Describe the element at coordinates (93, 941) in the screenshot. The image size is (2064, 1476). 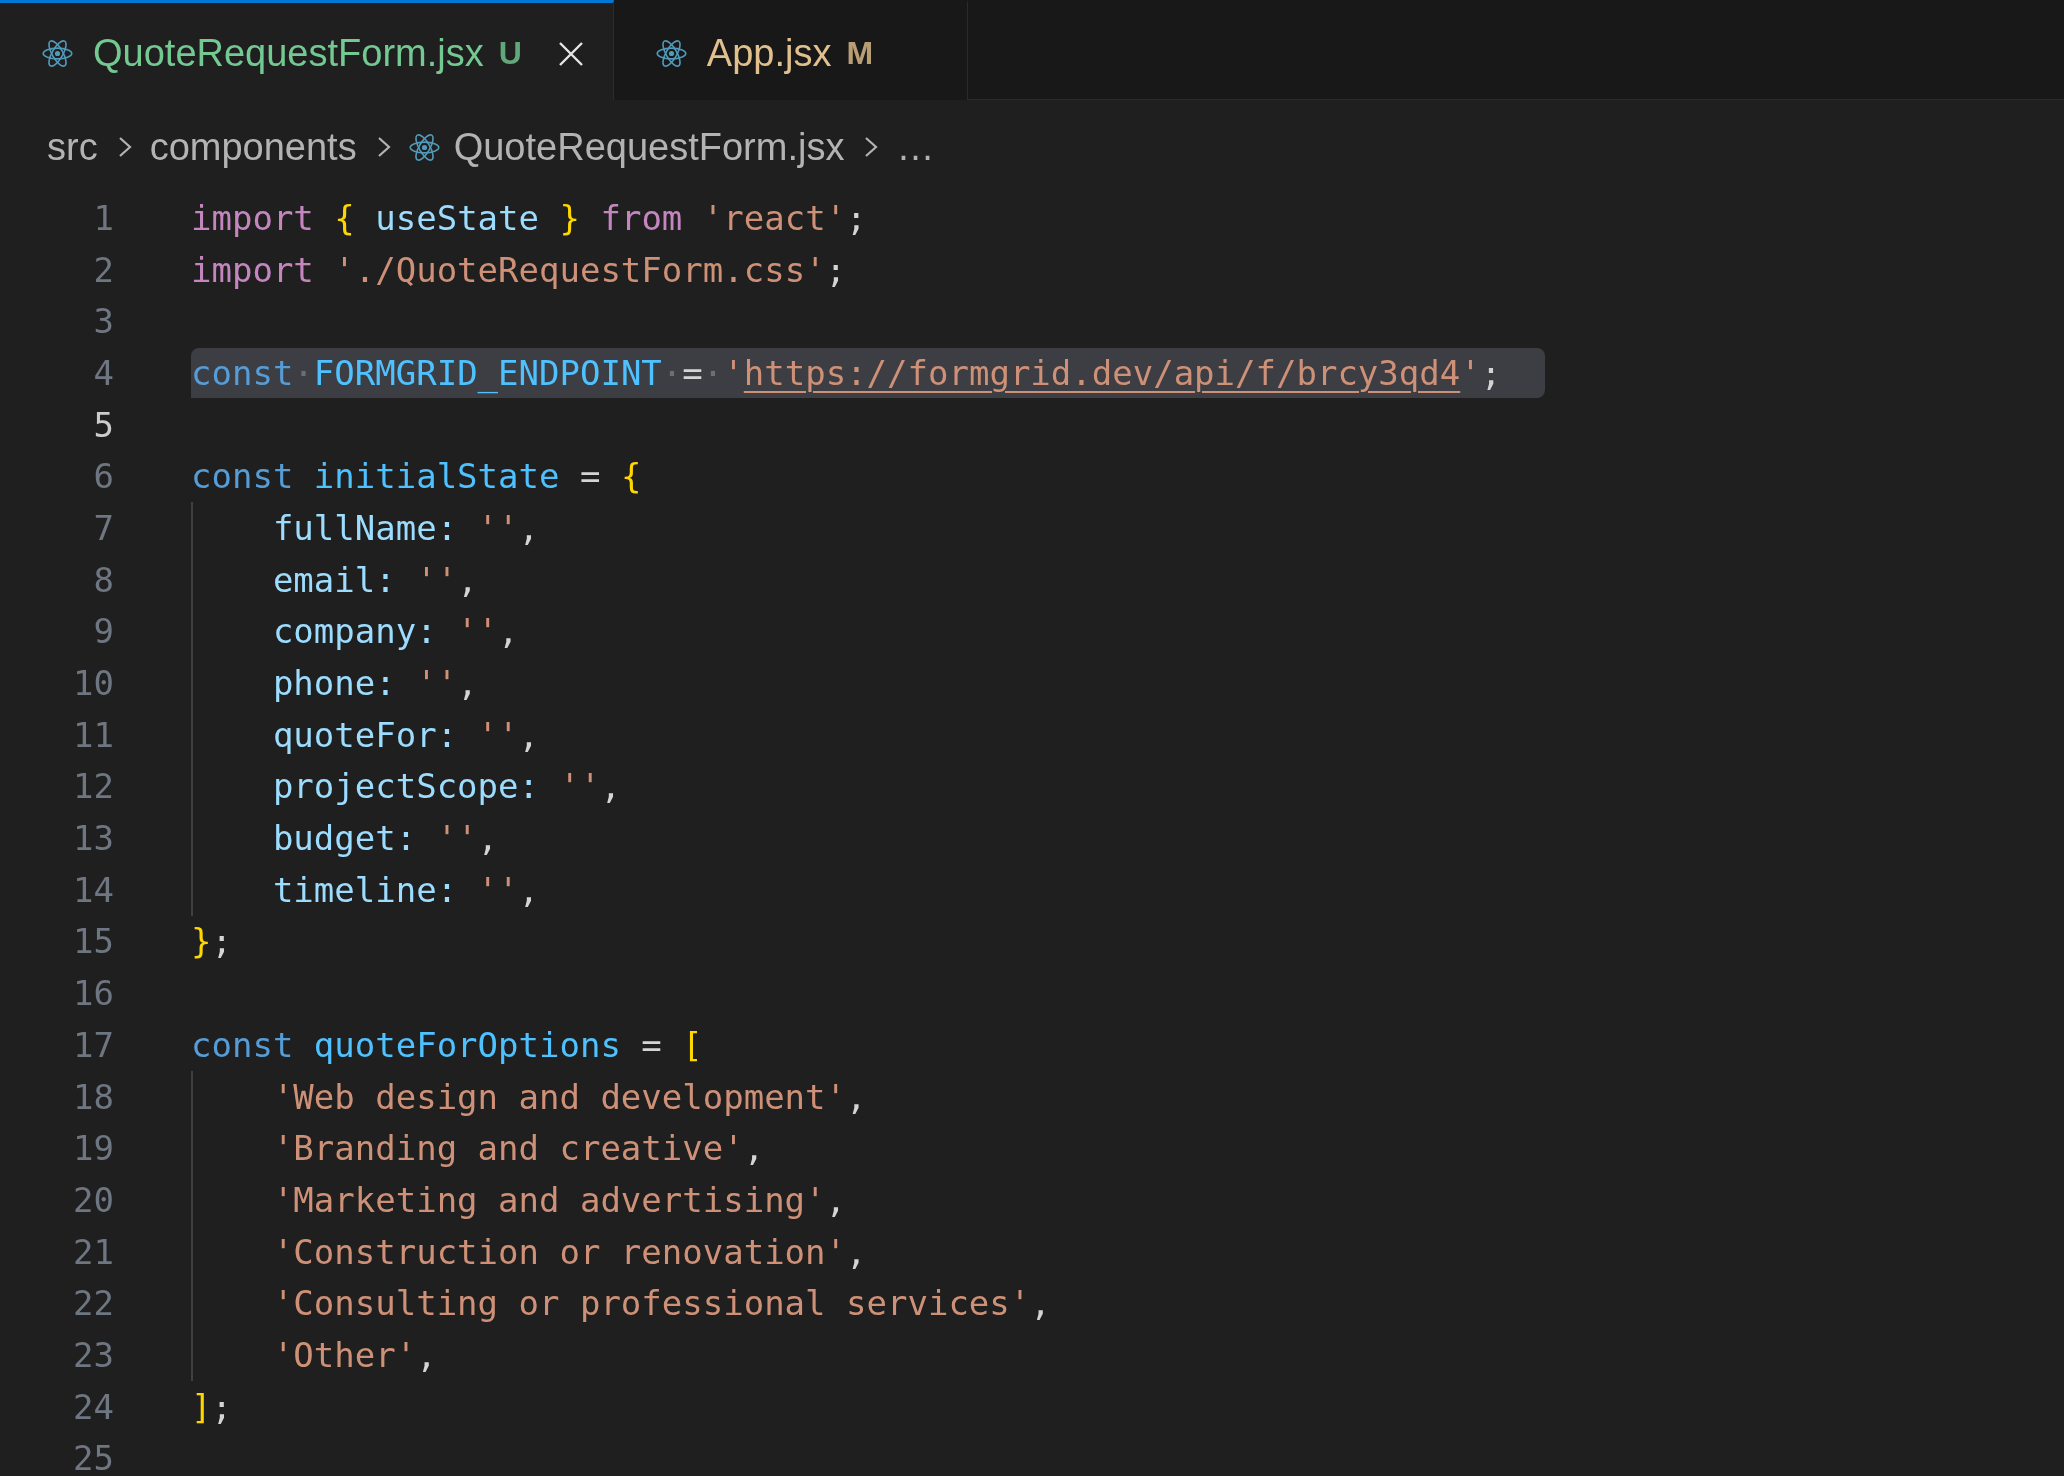
I see `line-number: 15` at that location.